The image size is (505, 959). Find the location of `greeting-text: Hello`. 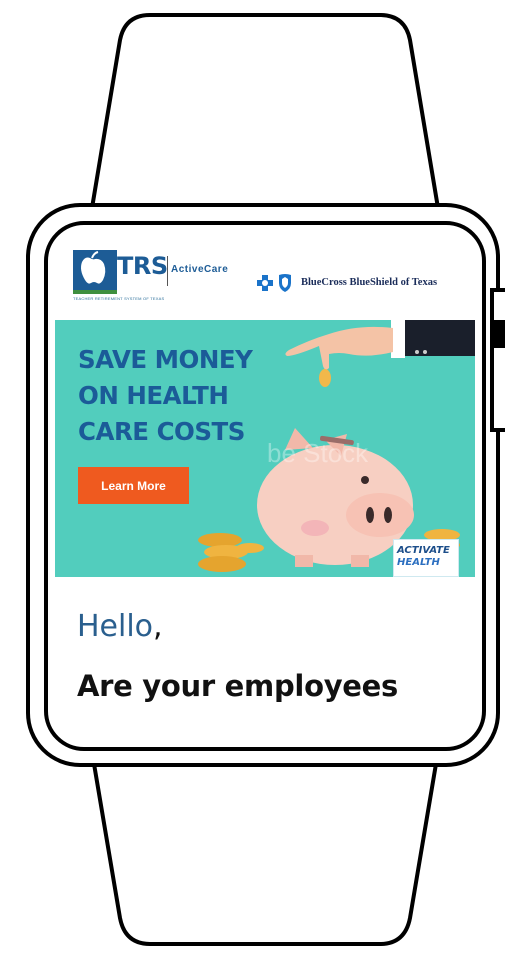

greeting-text: Hello is located at coordinates (115, 626).